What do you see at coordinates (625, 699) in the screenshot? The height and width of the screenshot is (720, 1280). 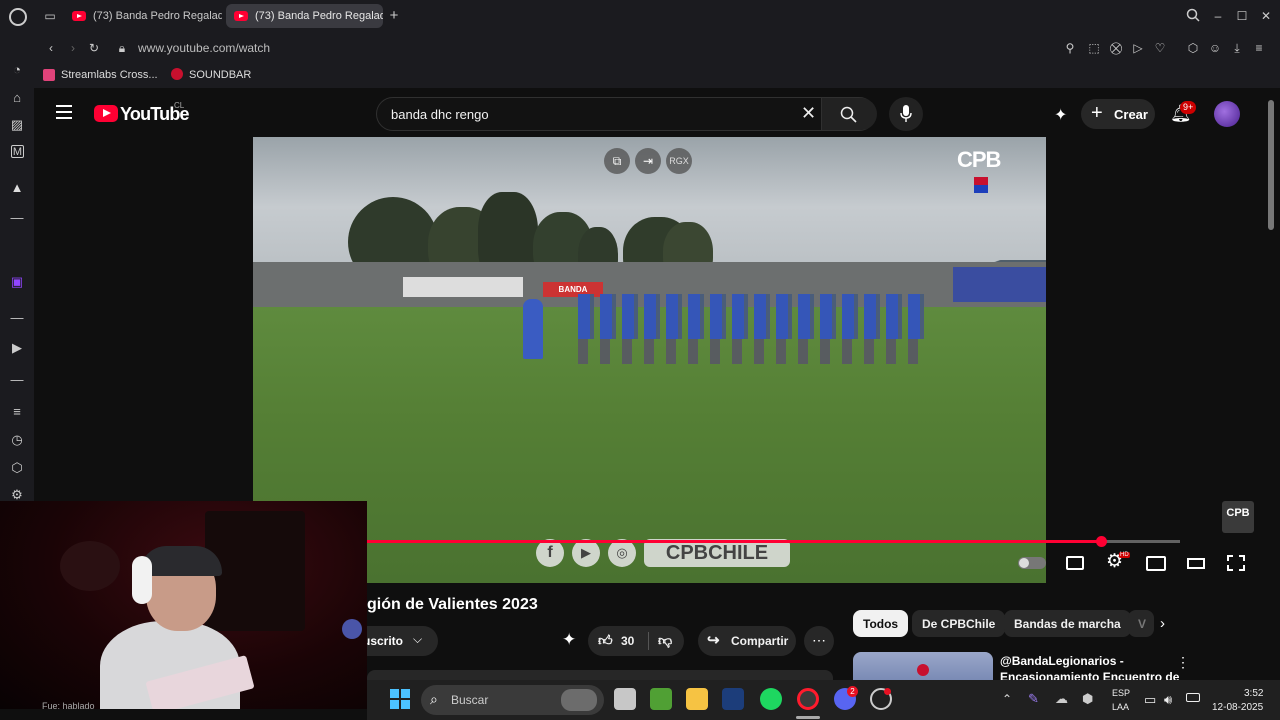 I see `task-view-icon` at bounding box center [625, 699].